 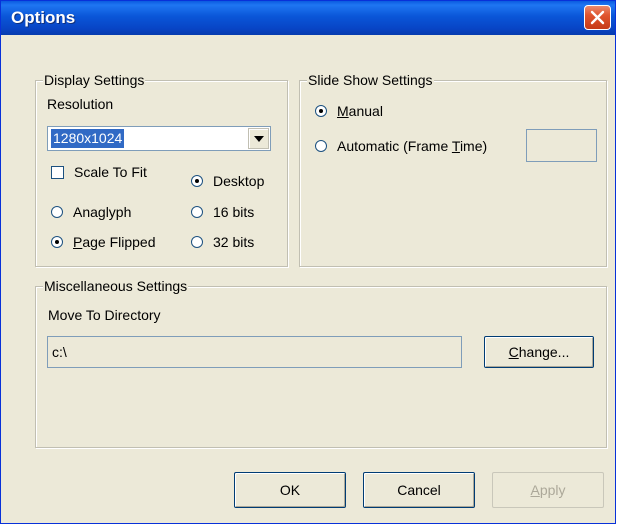 What do you see at coordinates (239, 181) in the screenshot?
I see `radio-desktop-label: Desktop` at bounding box center [239, 181].